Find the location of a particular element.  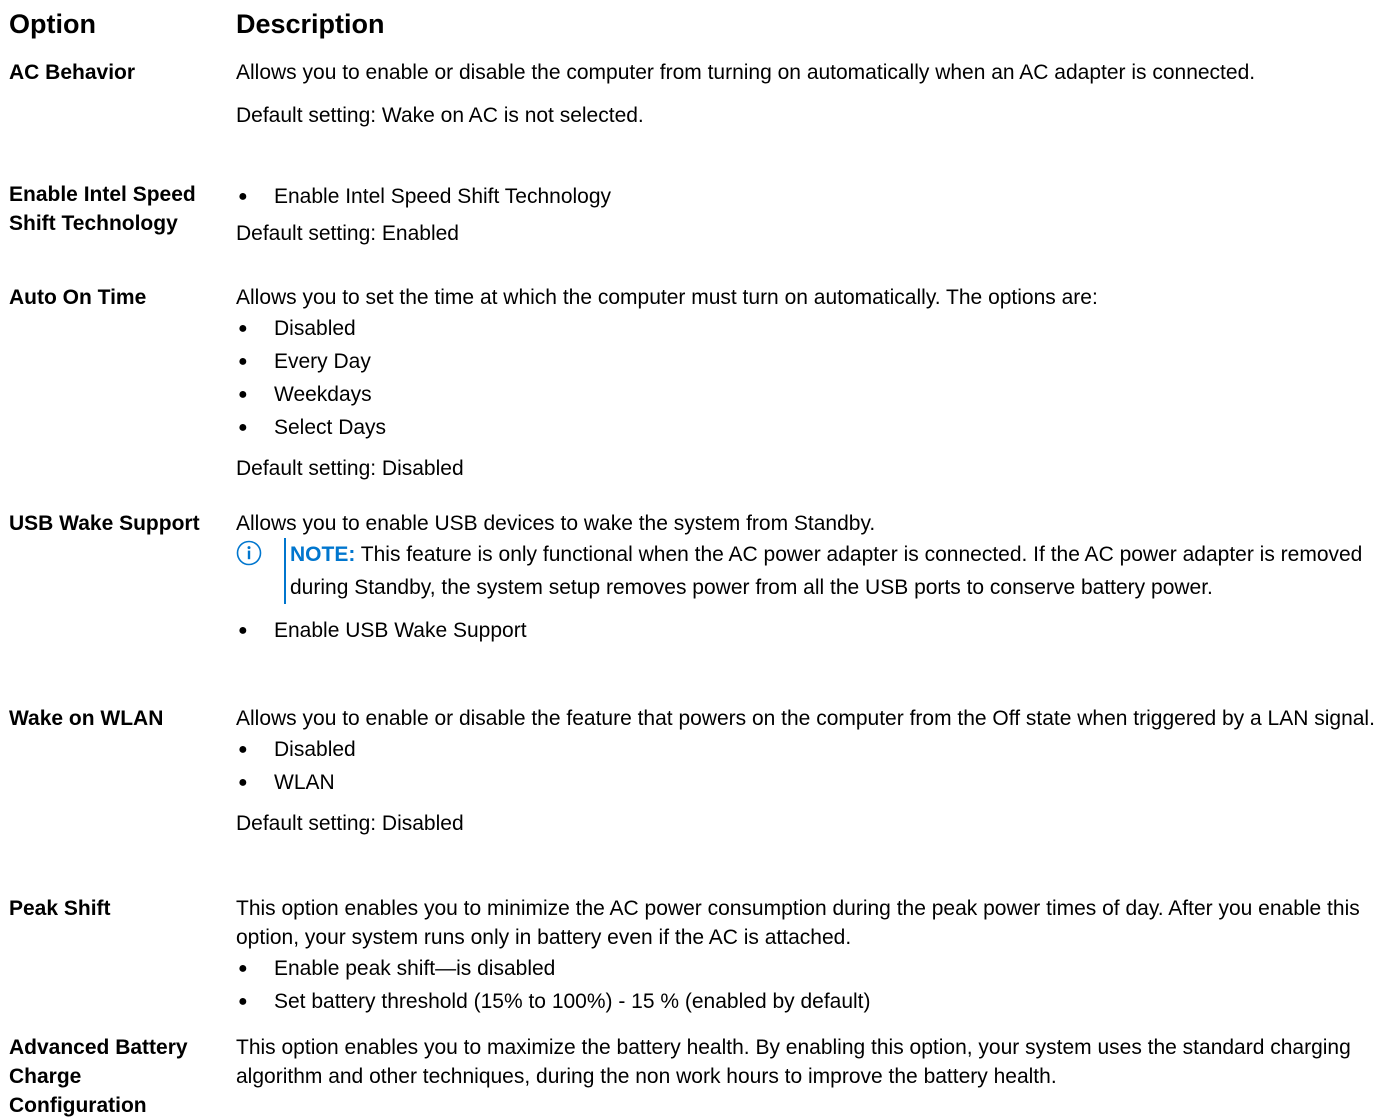

option-list: ● Disabled ● WLAN is located at coordinates (811, 766).